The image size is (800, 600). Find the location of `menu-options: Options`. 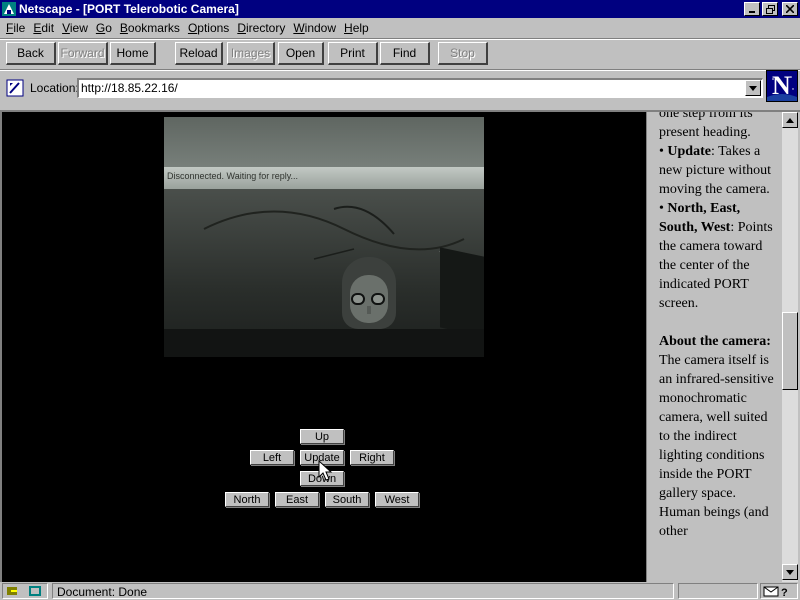

menu-options: Options is located at coordinates (208, 28).